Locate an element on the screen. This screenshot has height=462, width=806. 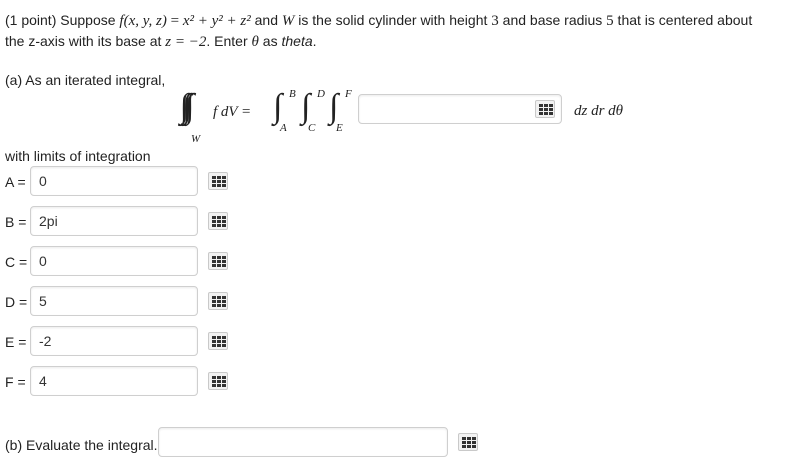
limit-e-label: E is located at coordinates (339, 128).